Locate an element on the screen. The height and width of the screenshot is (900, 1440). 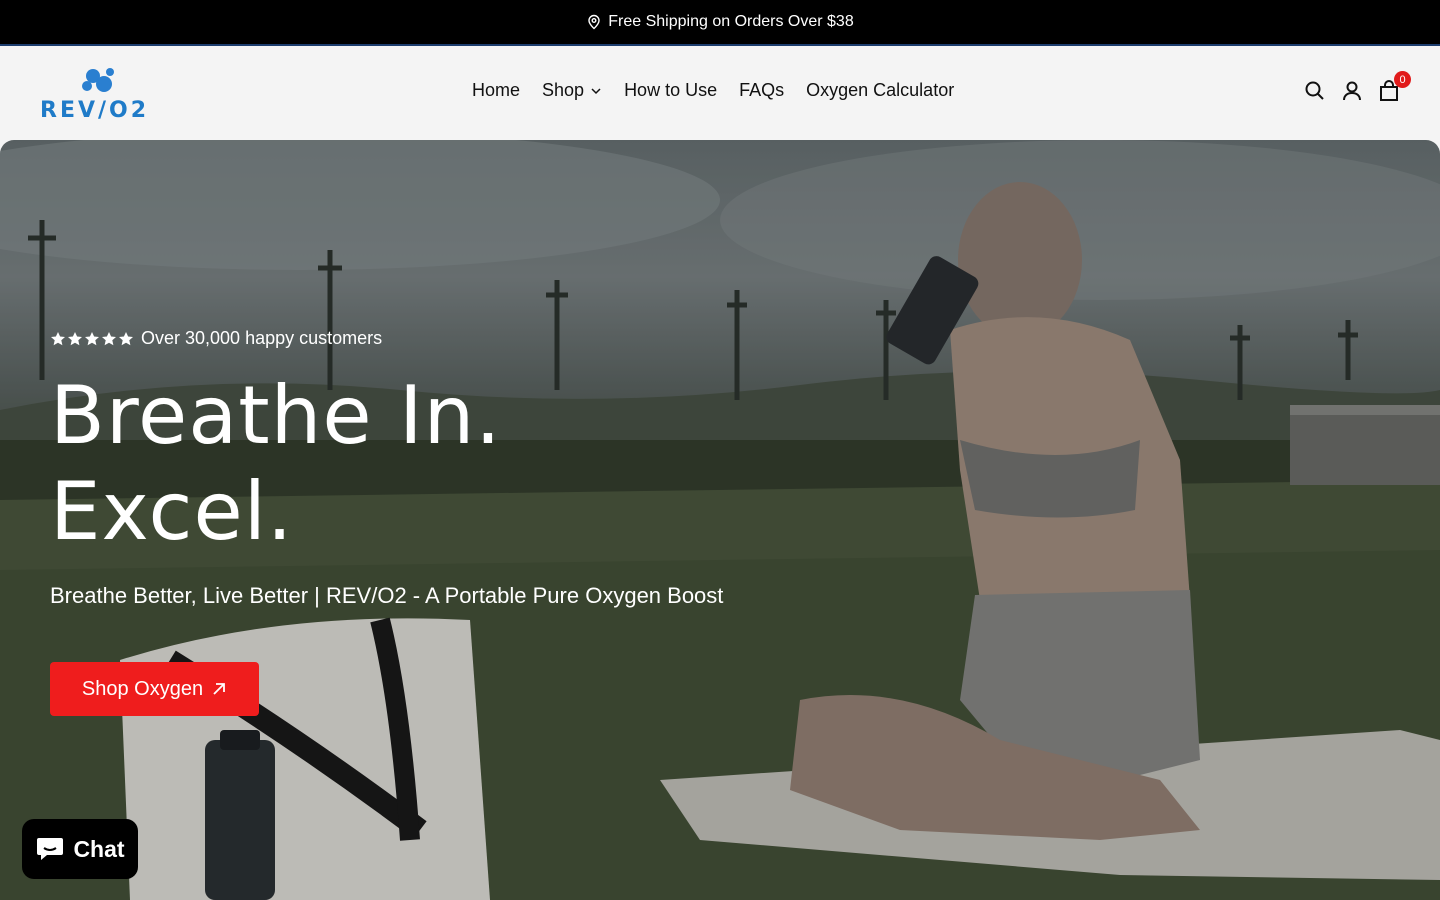
logo-text: REV/O2 is located at coordinates (95, 110).